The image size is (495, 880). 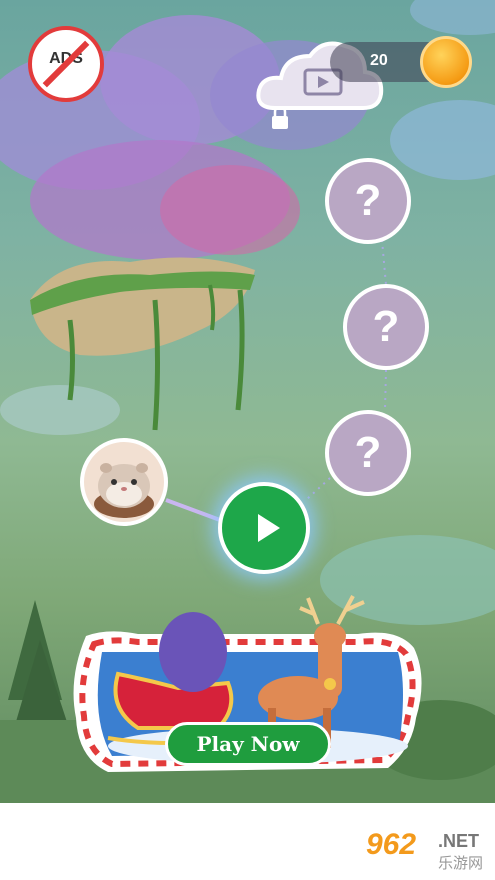 I want to click on locked-level-3: ?, so click(x=368, y=453).